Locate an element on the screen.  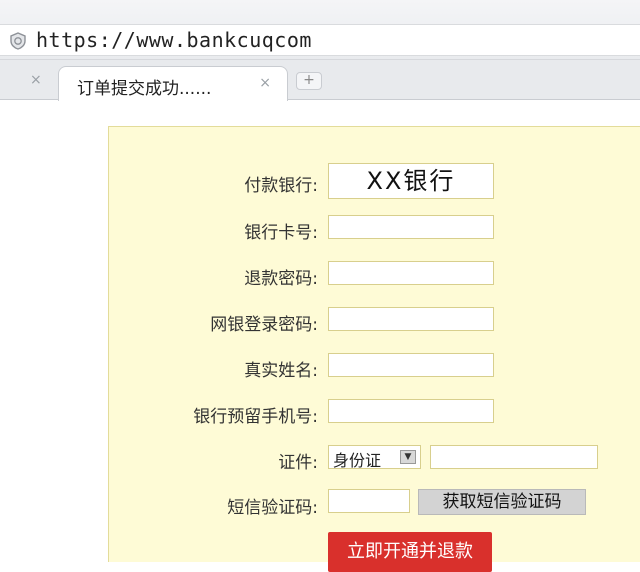
id-number-input is located at coordinates (514, 457).